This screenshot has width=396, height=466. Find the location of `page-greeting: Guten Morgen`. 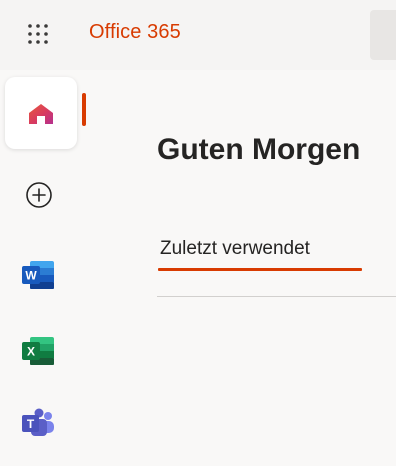

page-greeting: Guten Morgen is located at coordinates (259, 149).